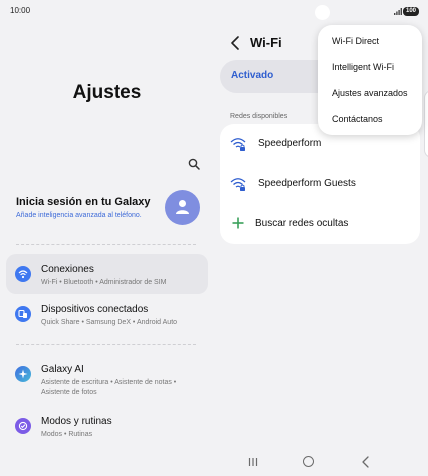 Image resolution: width=428 pixels, height=476 pixels. I want to click on menu-item-wifi-direct: Wi-Fi Direct, so click(355, 41).